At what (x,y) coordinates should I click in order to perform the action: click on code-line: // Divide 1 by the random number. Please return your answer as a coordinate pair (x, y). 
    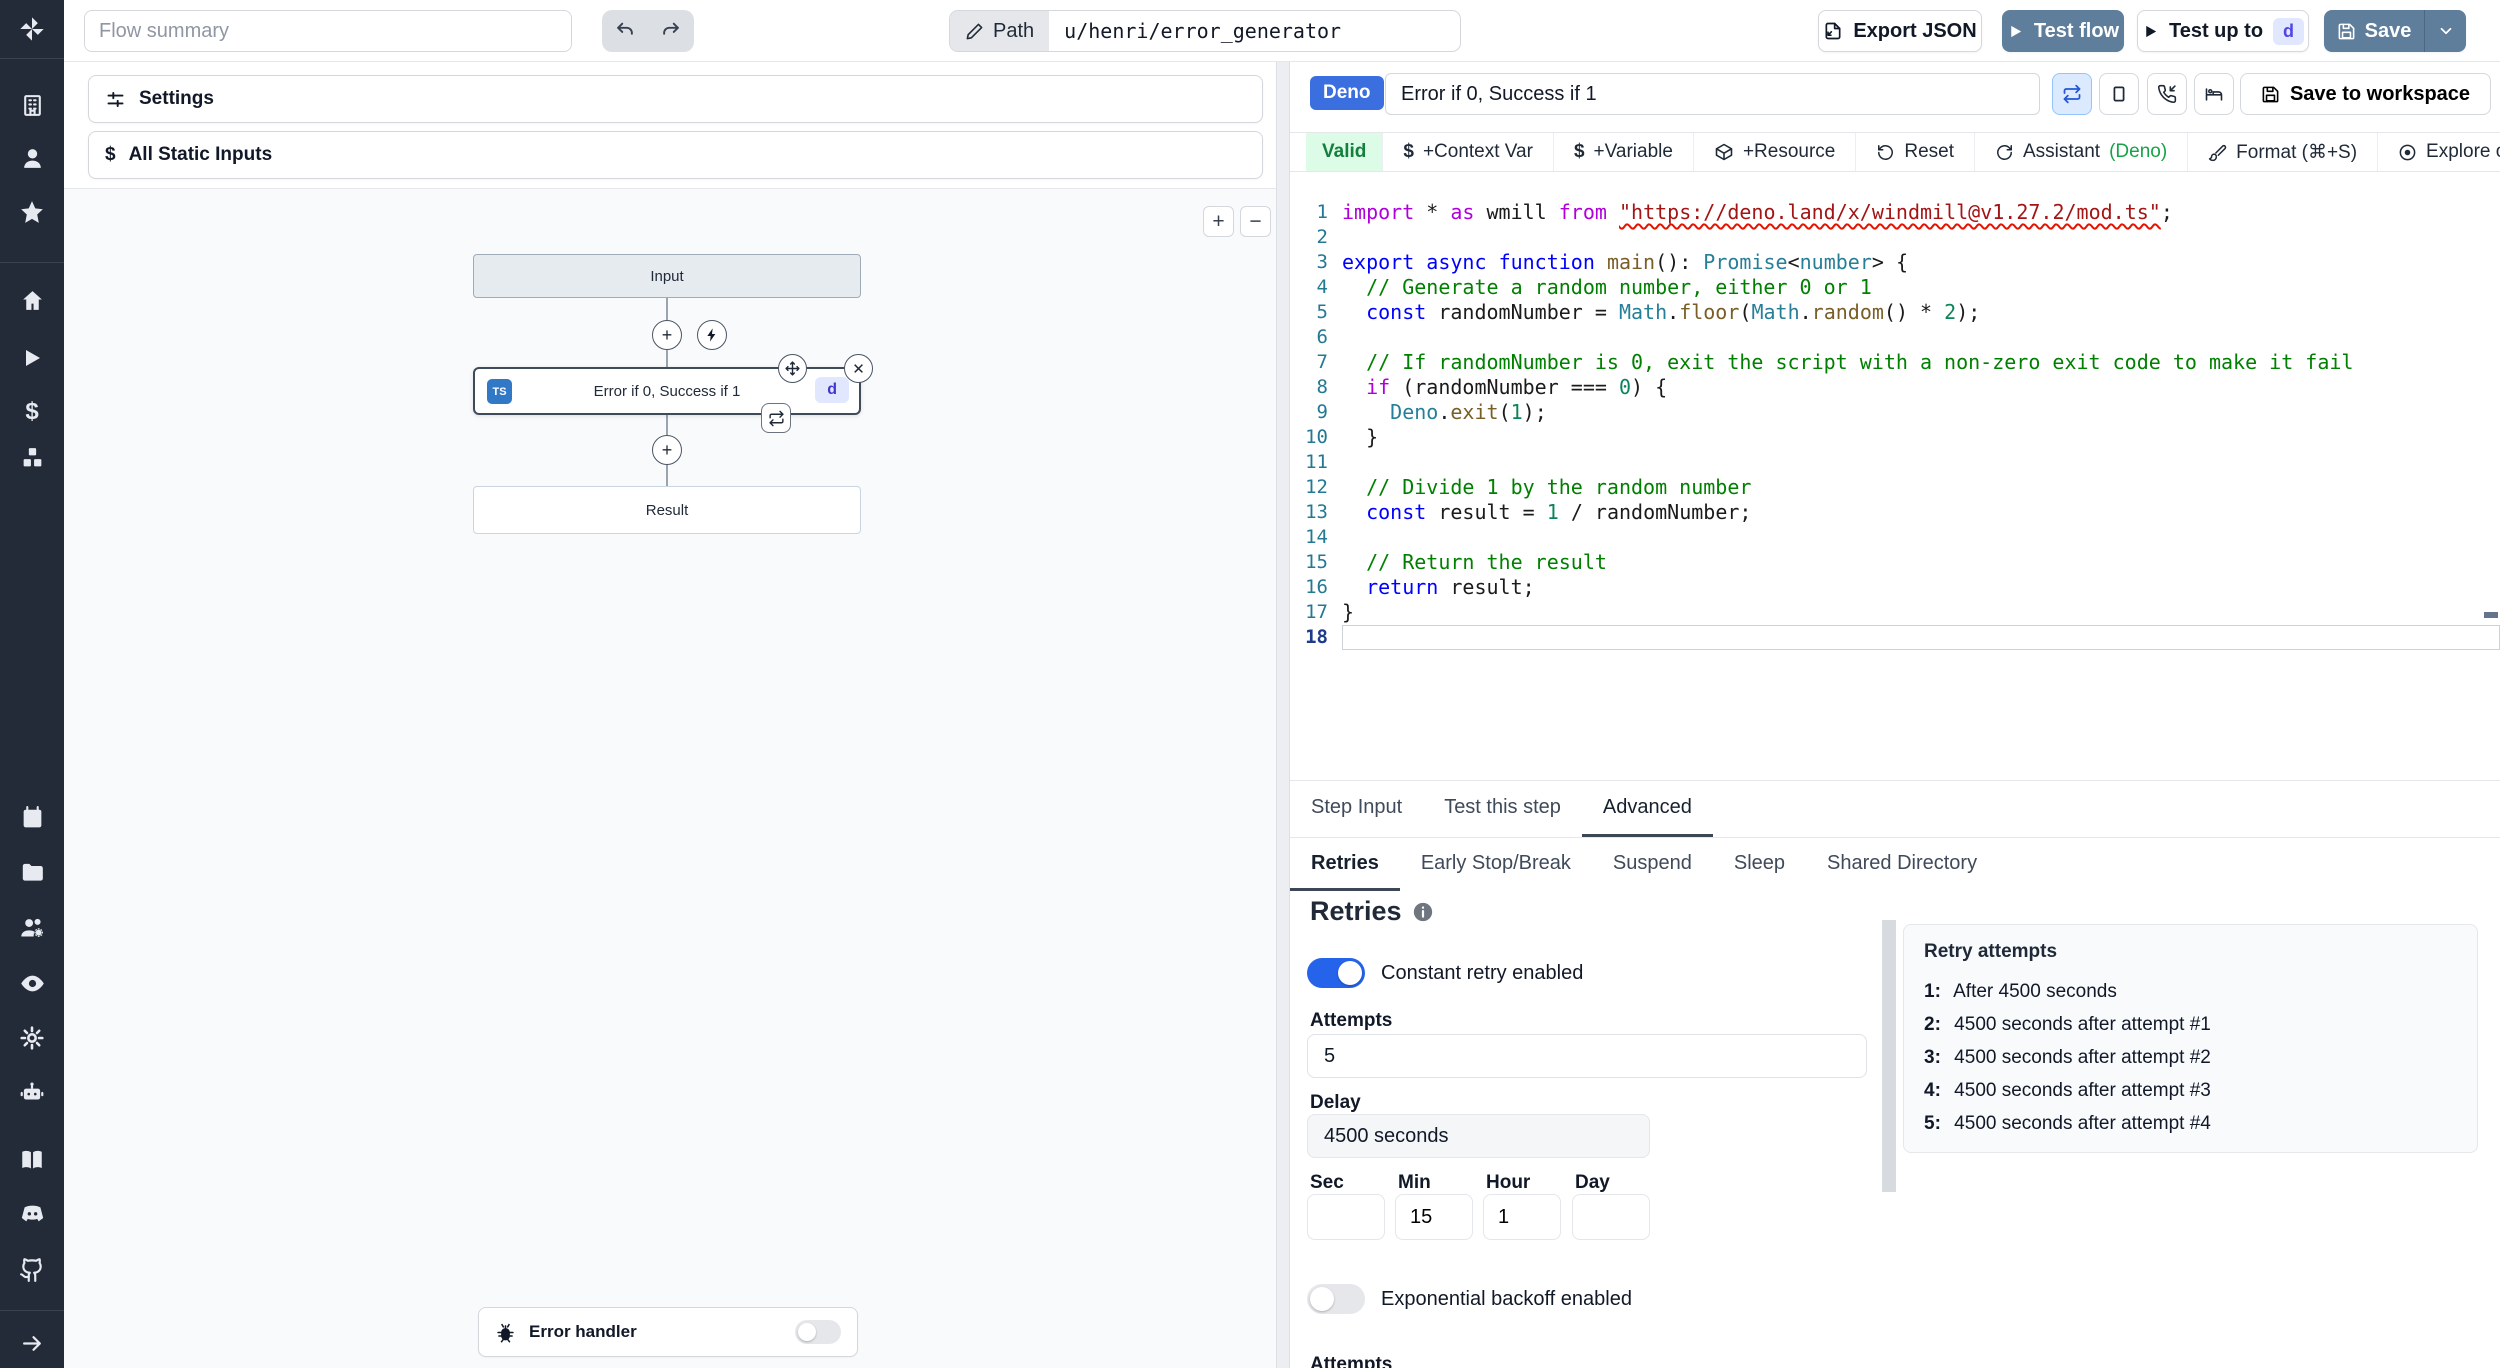
    Looking at the image, I should click on (1921, 487).